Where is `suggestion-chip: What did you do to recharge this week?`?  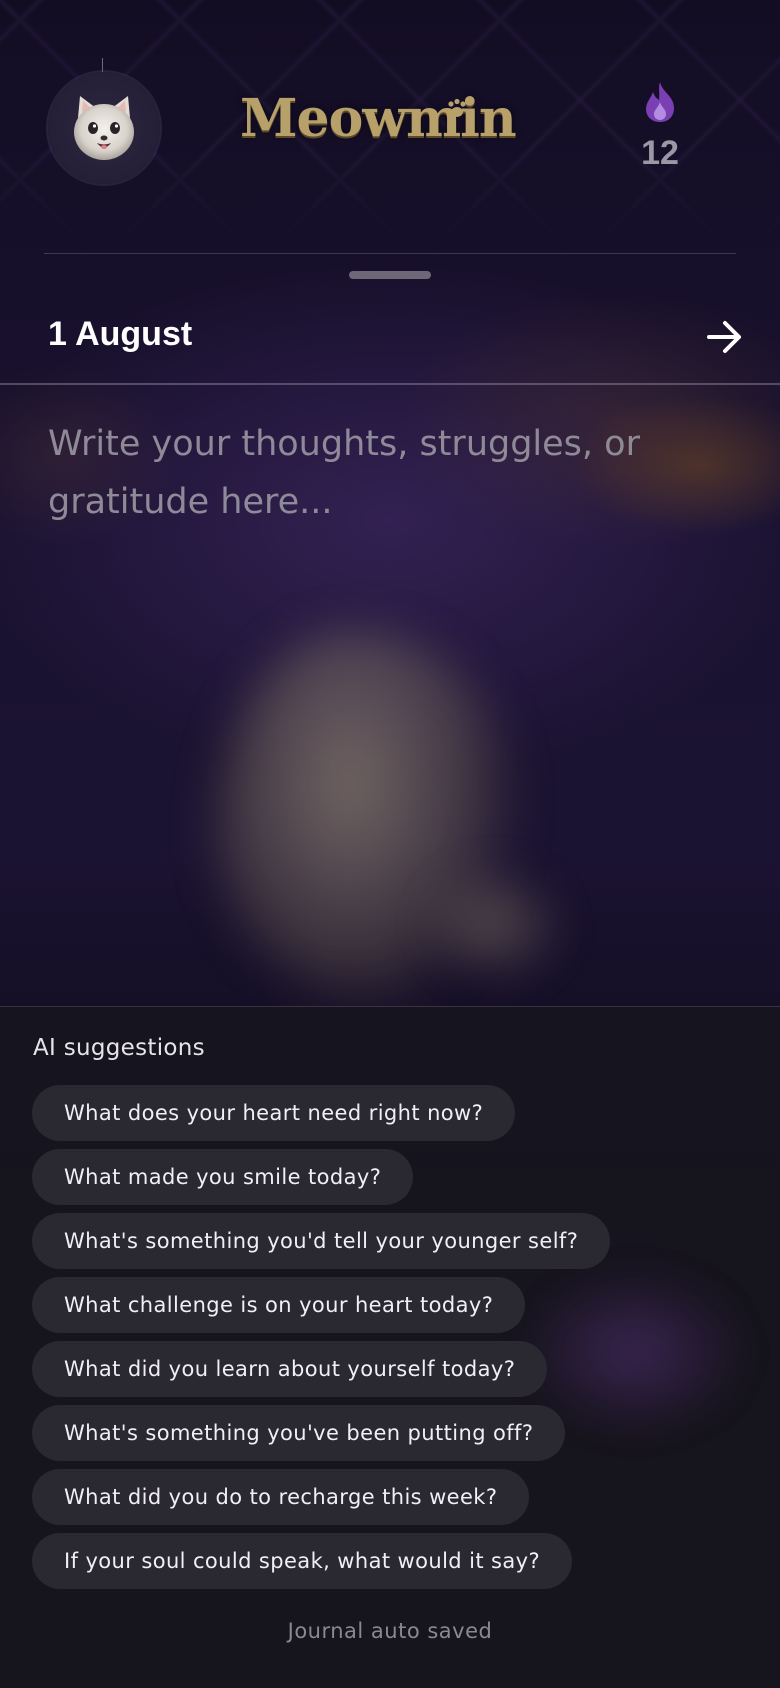
suggestion-chip: What did you do to recharge this week? is located at coordinates (281, 1497).